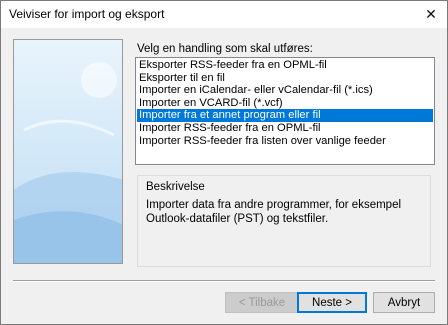 The width and height of the screenshot is (448, 325). What do you see at coordinates (332, 302) in the screenshot?
I see `next-button: Neste >` at bounding box center [332, 302].